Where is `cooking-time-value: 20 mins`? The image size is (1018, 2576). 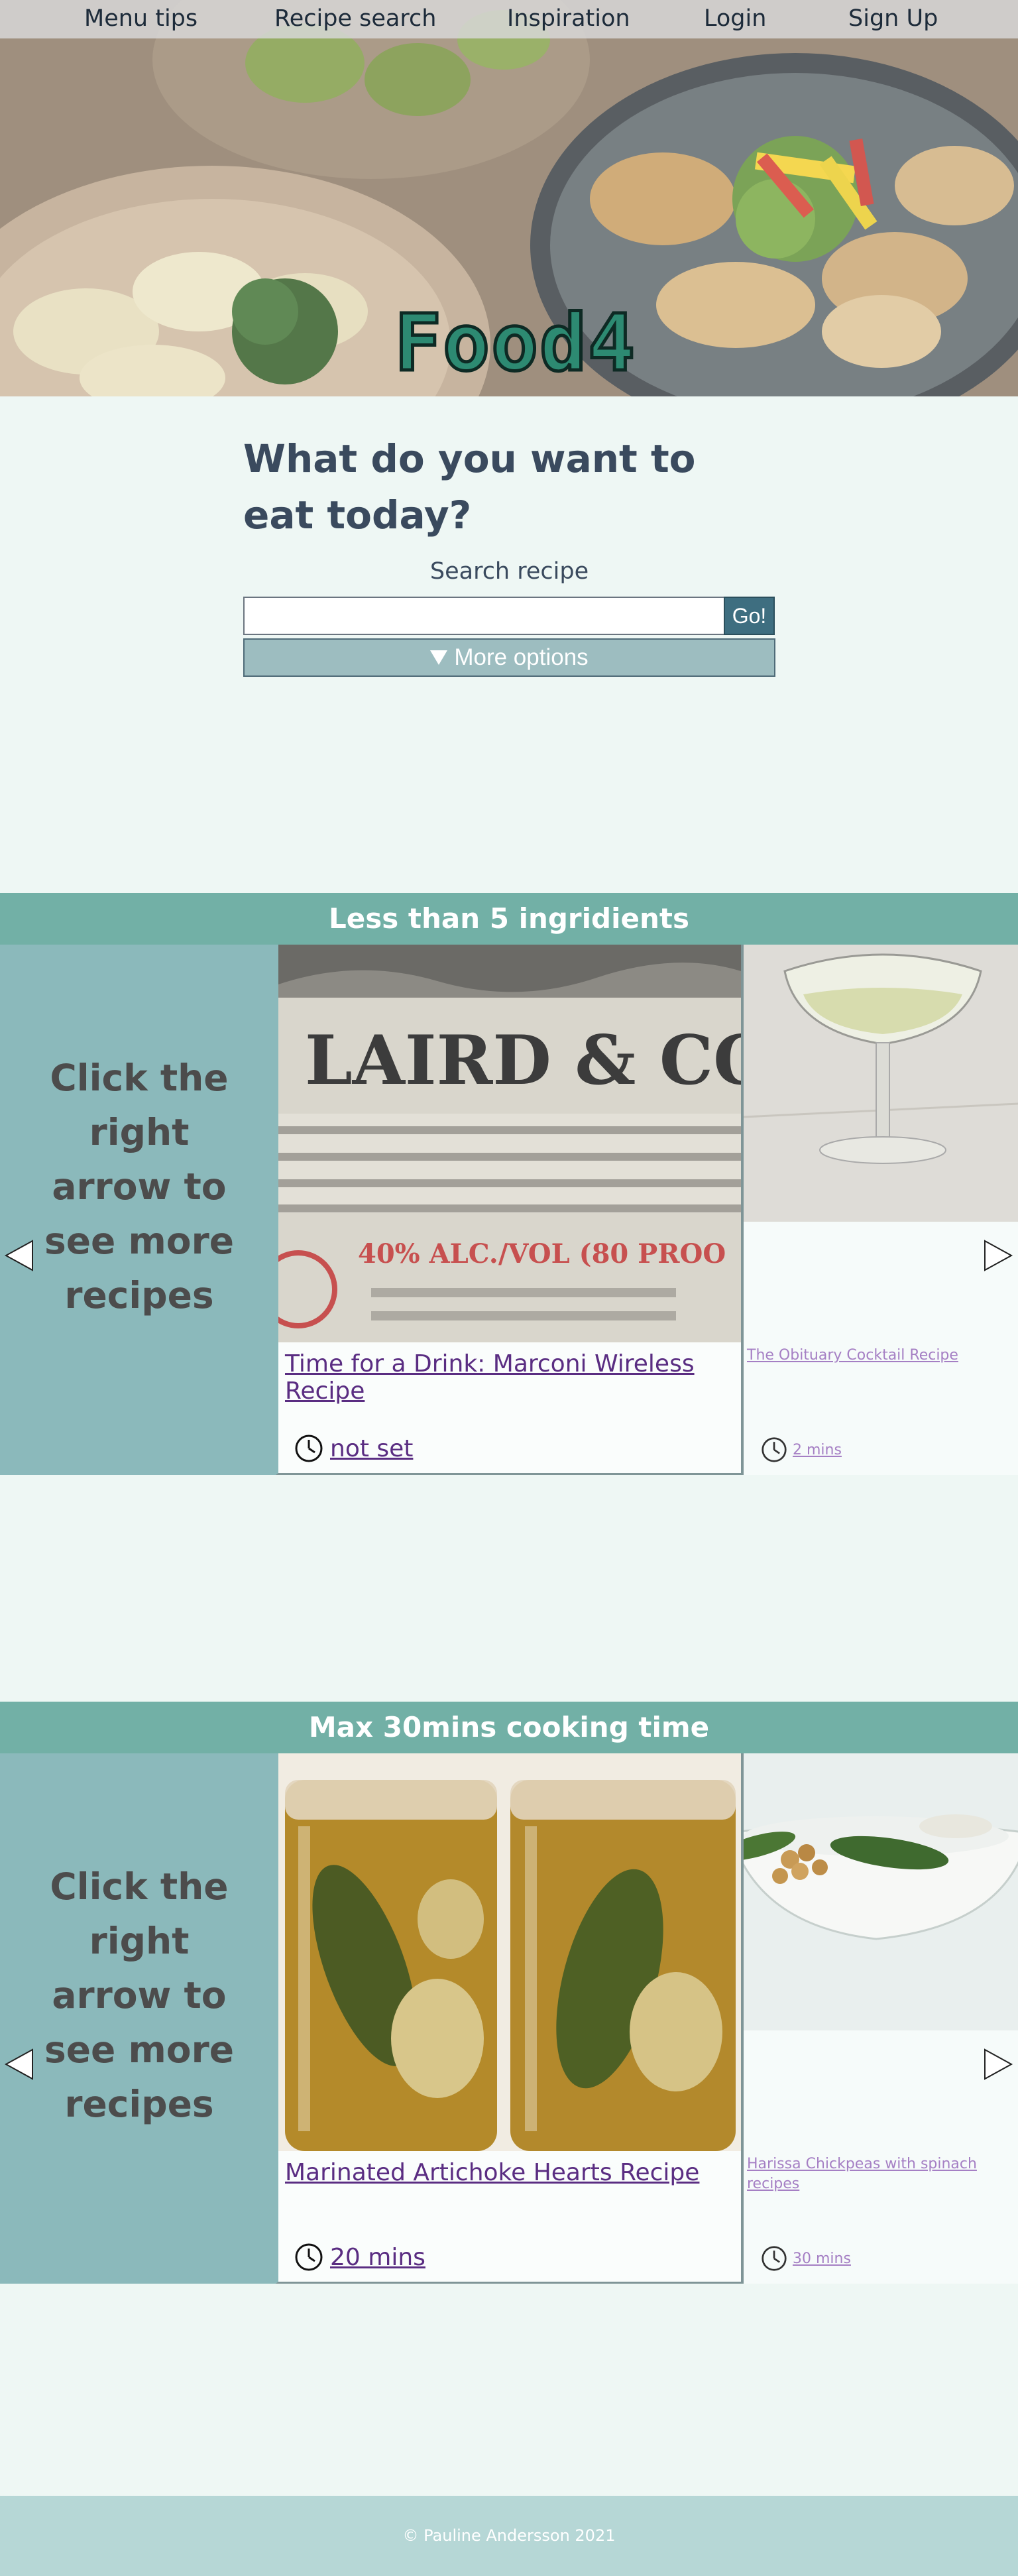
cooking-time-value: 20 mins is located at coordinates (377, 2257).